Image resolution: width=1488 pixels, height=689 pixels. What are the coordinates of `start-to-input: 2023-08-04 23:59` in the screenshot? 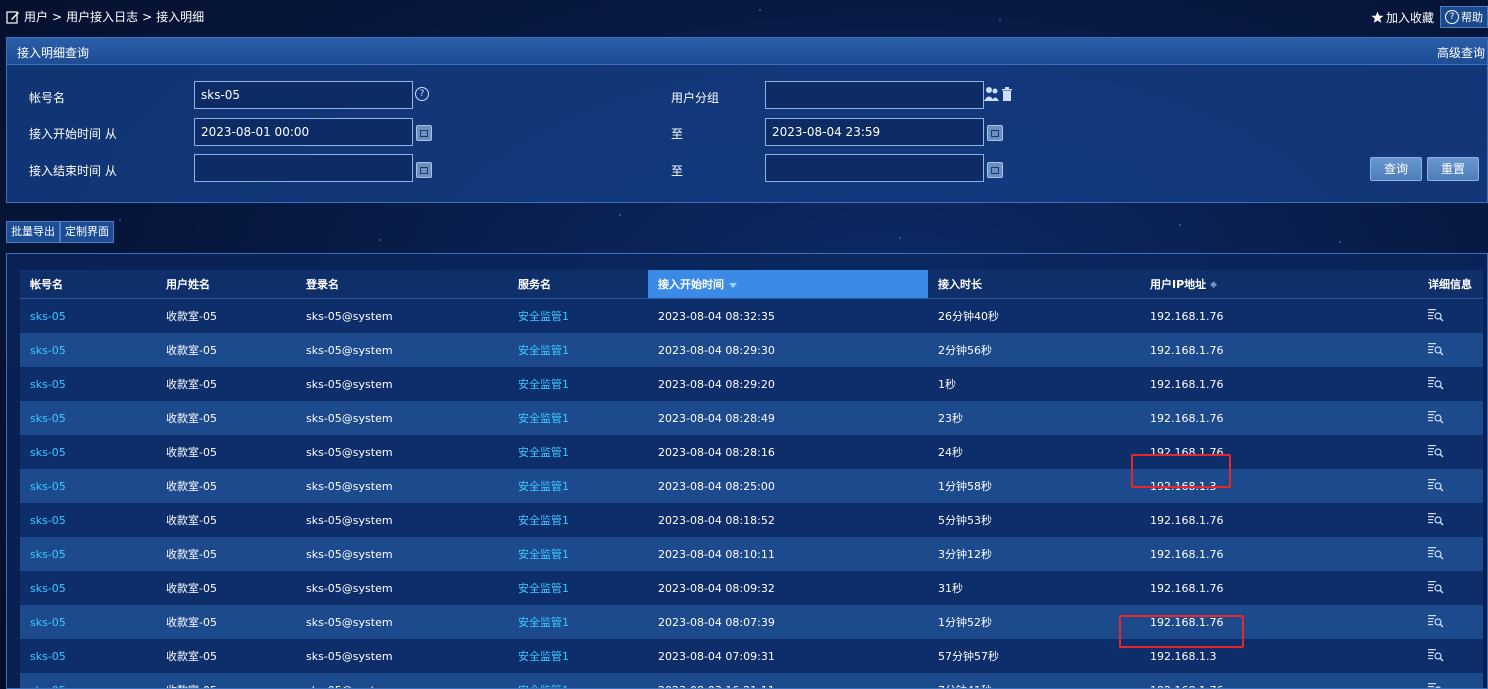 It's located at (874, 132).